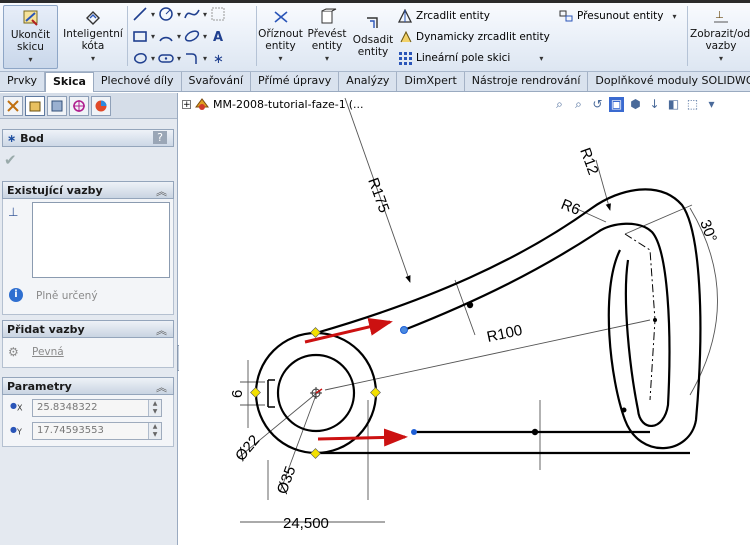 This screenshot has height=545, width=750. I want to click on zoom-to-area-icon: ⌕, so click(578, 104).